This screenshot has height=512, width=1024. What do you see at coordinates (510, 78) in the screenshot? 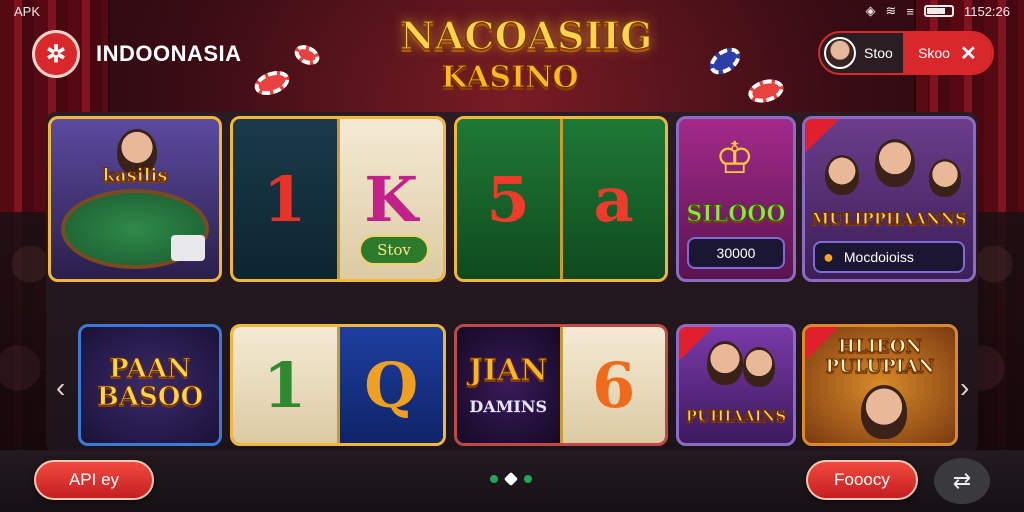
I see `logo-line2: KASINO` at bounding box center [510, 78].